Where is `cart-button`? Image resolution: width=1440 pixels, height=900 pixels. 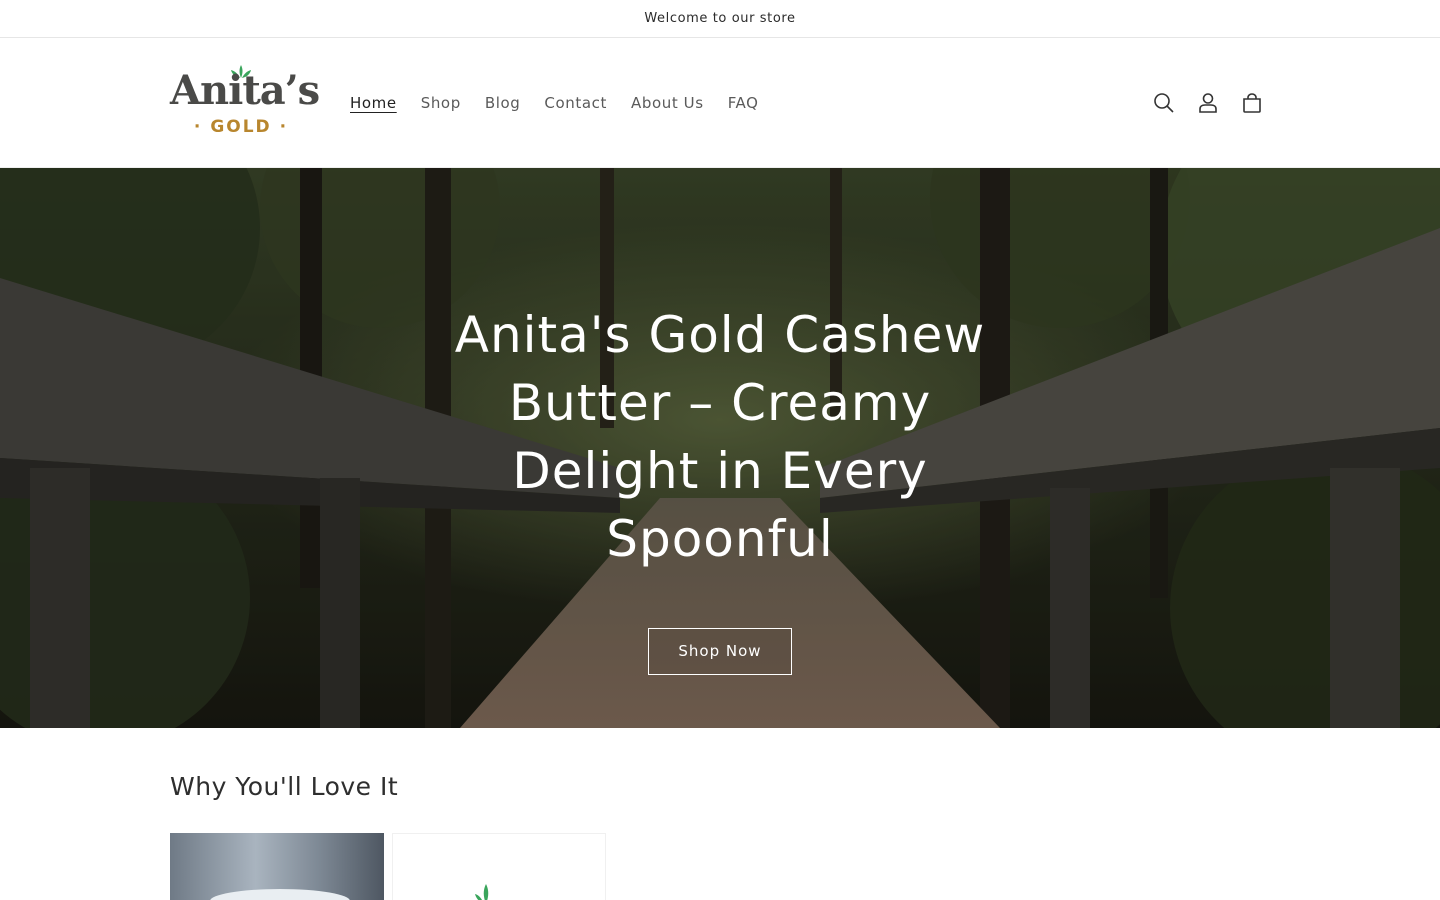
cart-button is located at coordinates (1252, 103).